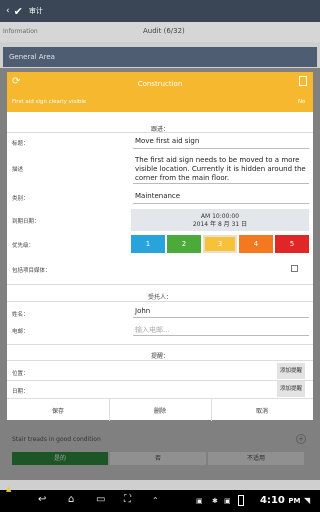 The height and width of the screenshot is (512, 320). What do you see at coordinates (221, 317) in the screenshot?
I see `name-underline` at bounding box center [221, 317].